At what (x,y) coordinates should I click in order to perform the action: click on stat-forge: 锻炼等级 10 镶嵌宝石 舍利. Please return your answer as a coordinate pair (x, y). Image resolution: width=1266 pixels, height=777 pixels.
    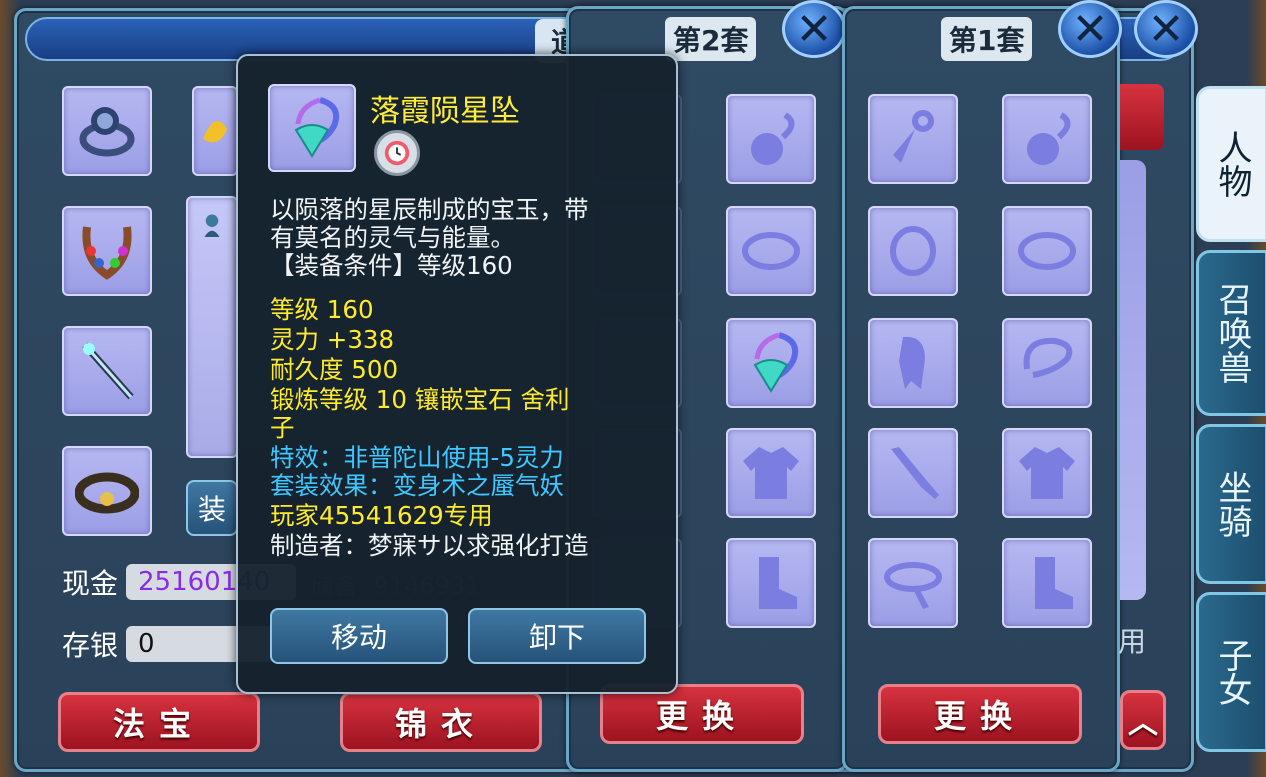
    Looking at the image, I should click on (420, 399).